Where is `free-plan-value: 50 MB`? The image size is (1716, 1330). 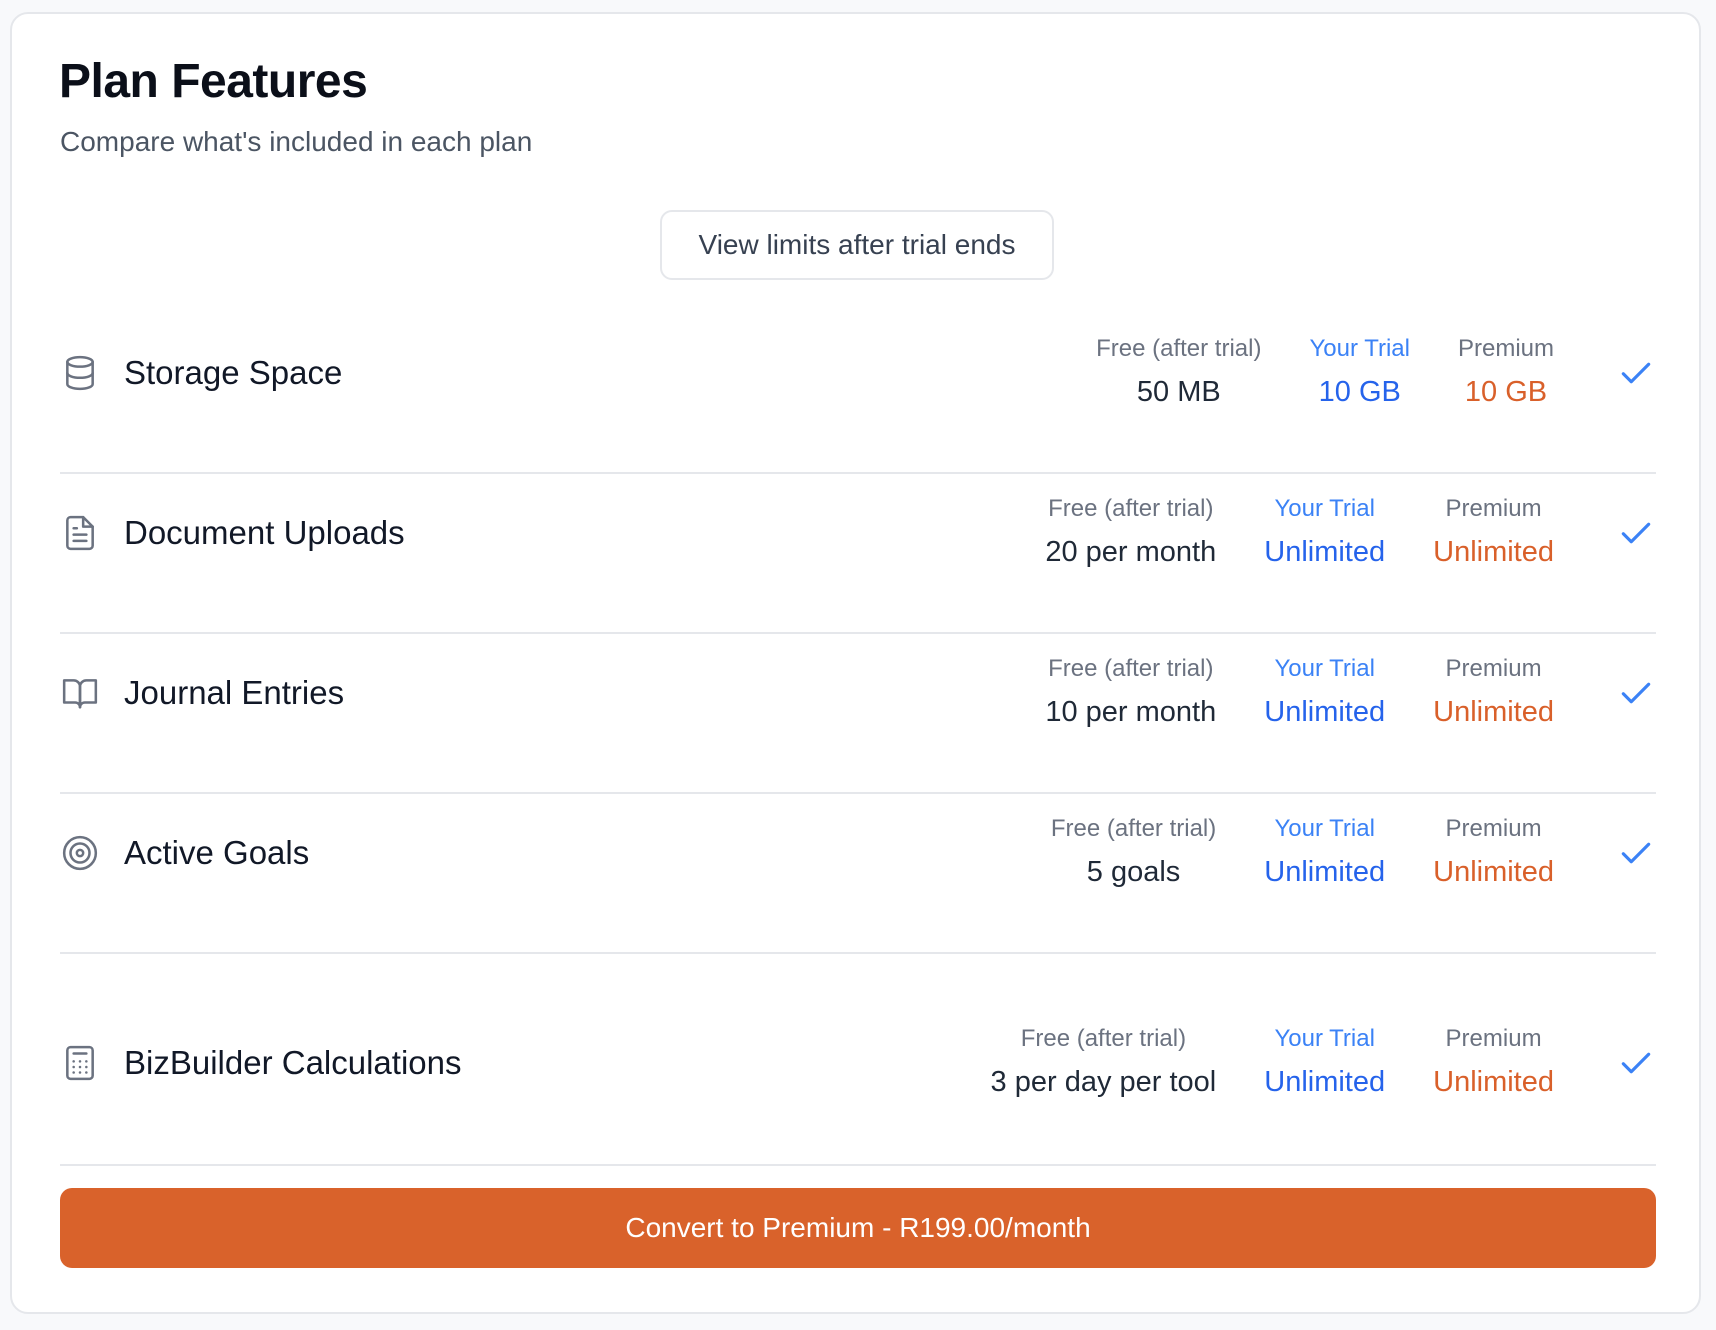 free-plan-value: 50 MB is located at coordinates (1178, 392).